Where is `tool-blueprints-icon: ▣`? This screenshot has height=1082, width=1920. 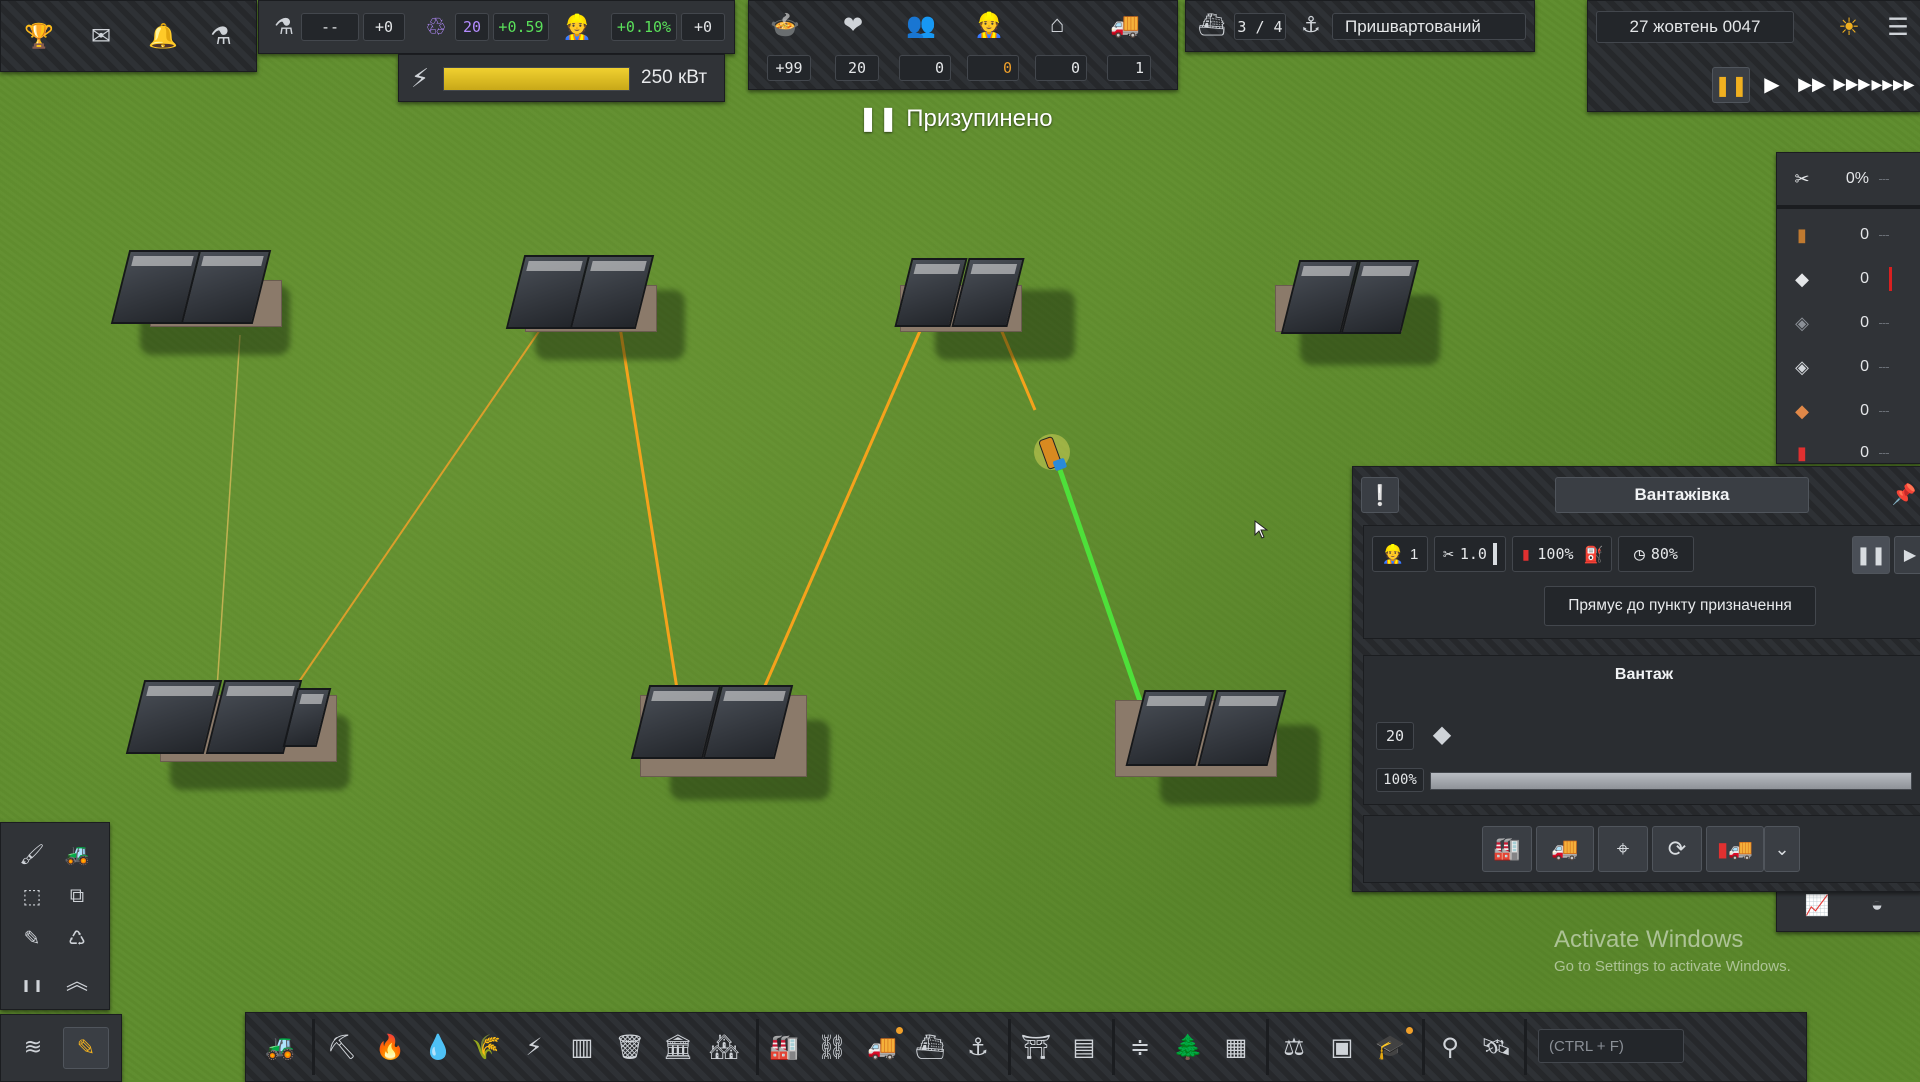 tool-blueprints-icon: ▣ is located at coordinates (1342, 1047).